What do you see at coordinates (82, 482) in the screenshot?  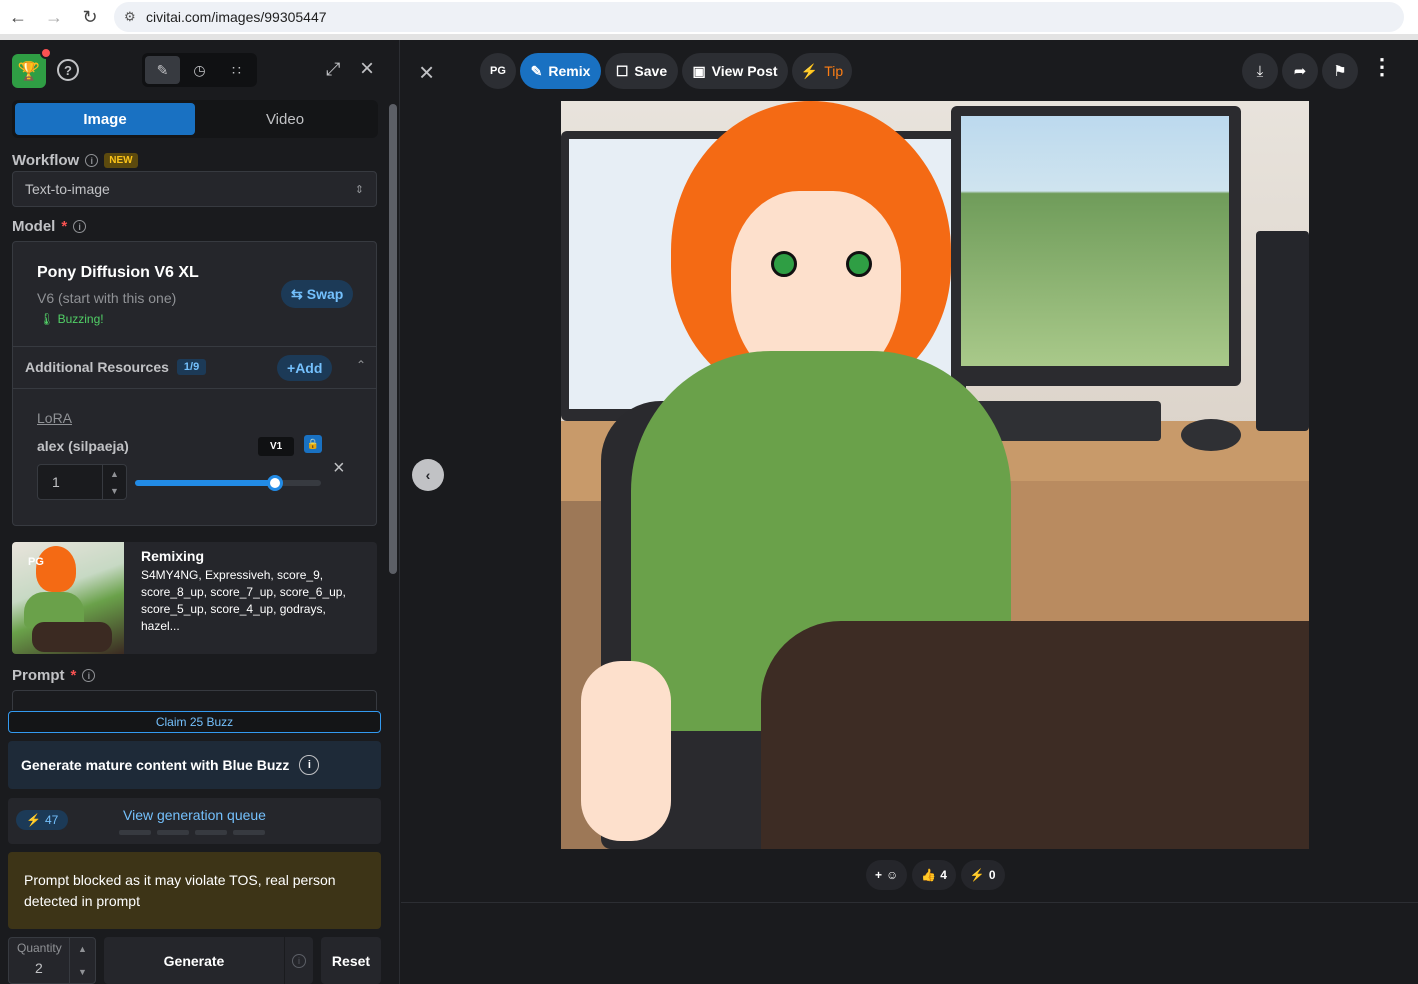 I see `lora-strength-input: 1 ▲ ▼` at bounding box center [82, 482].